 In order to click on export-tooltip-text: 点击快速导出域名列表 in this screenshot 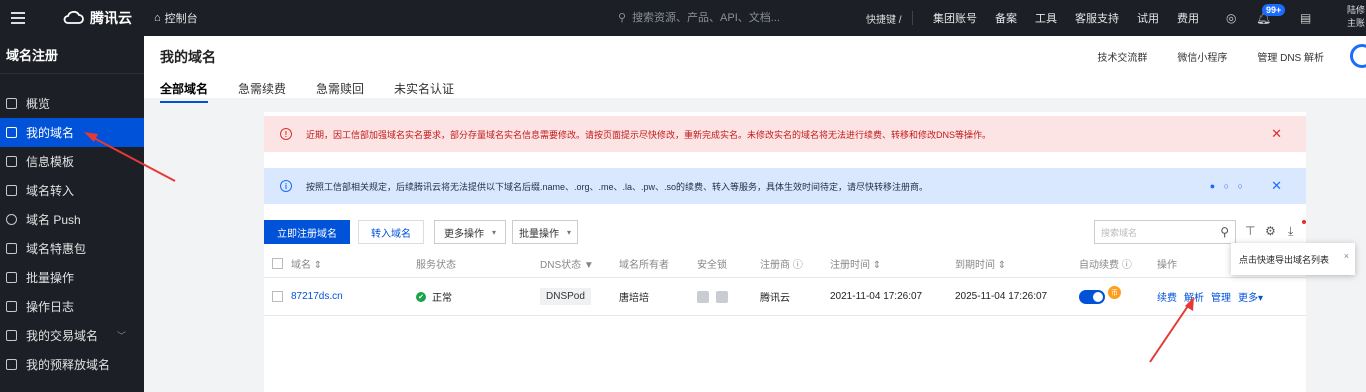, I will do `click(1284, 259)`.